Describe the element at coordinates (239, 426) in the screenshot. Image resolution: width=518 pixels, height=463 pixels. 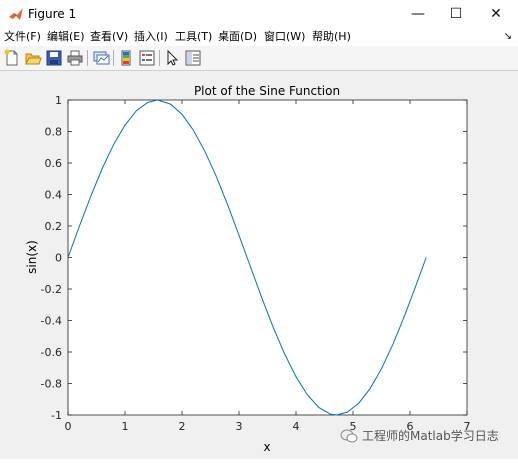
I see `x-tick-label: 3` at that location.